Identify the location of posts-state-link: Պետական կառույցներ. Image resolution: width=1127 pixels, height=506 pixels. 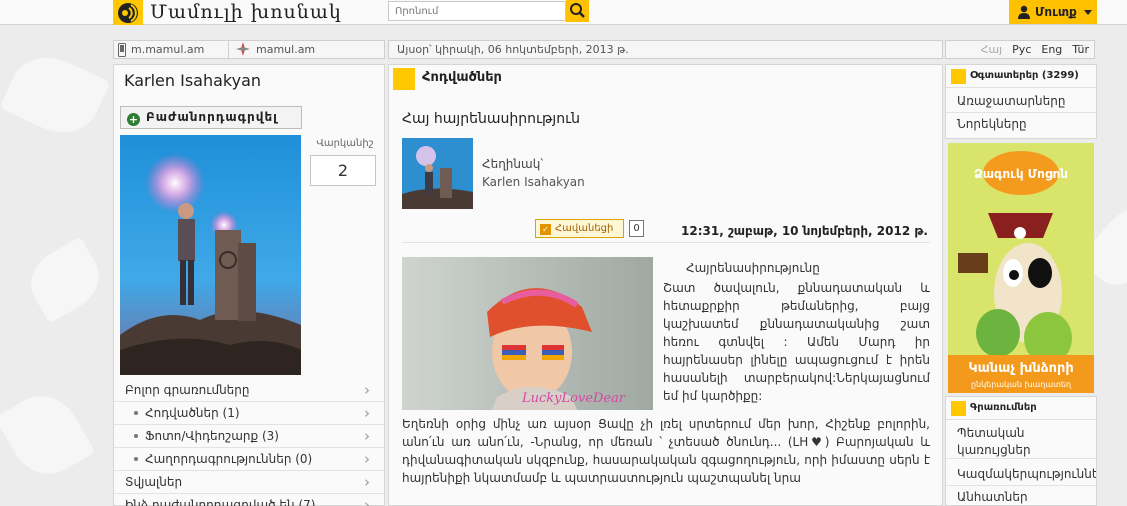
(1021, 441).